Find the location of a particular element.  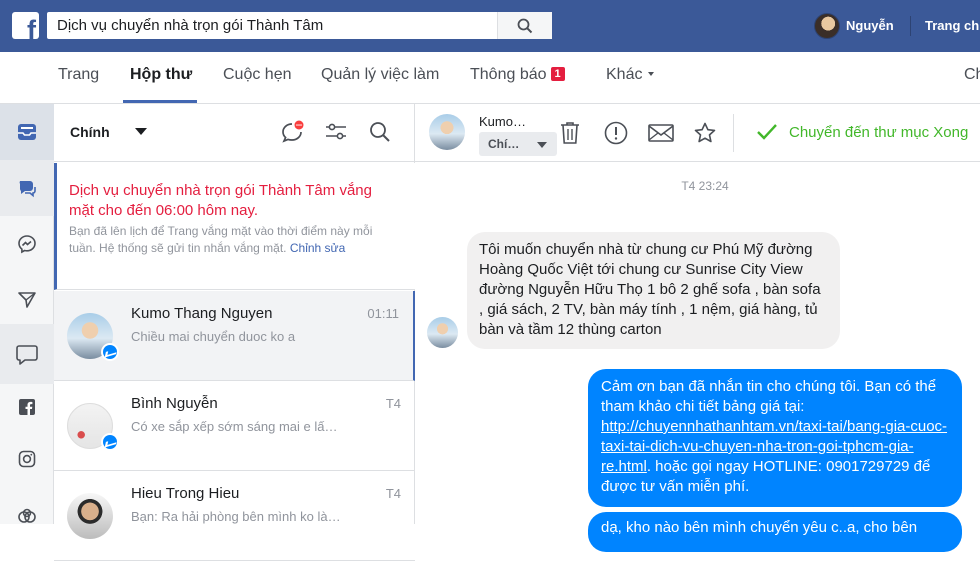

alert-icon is located at coordinates (616, 133).